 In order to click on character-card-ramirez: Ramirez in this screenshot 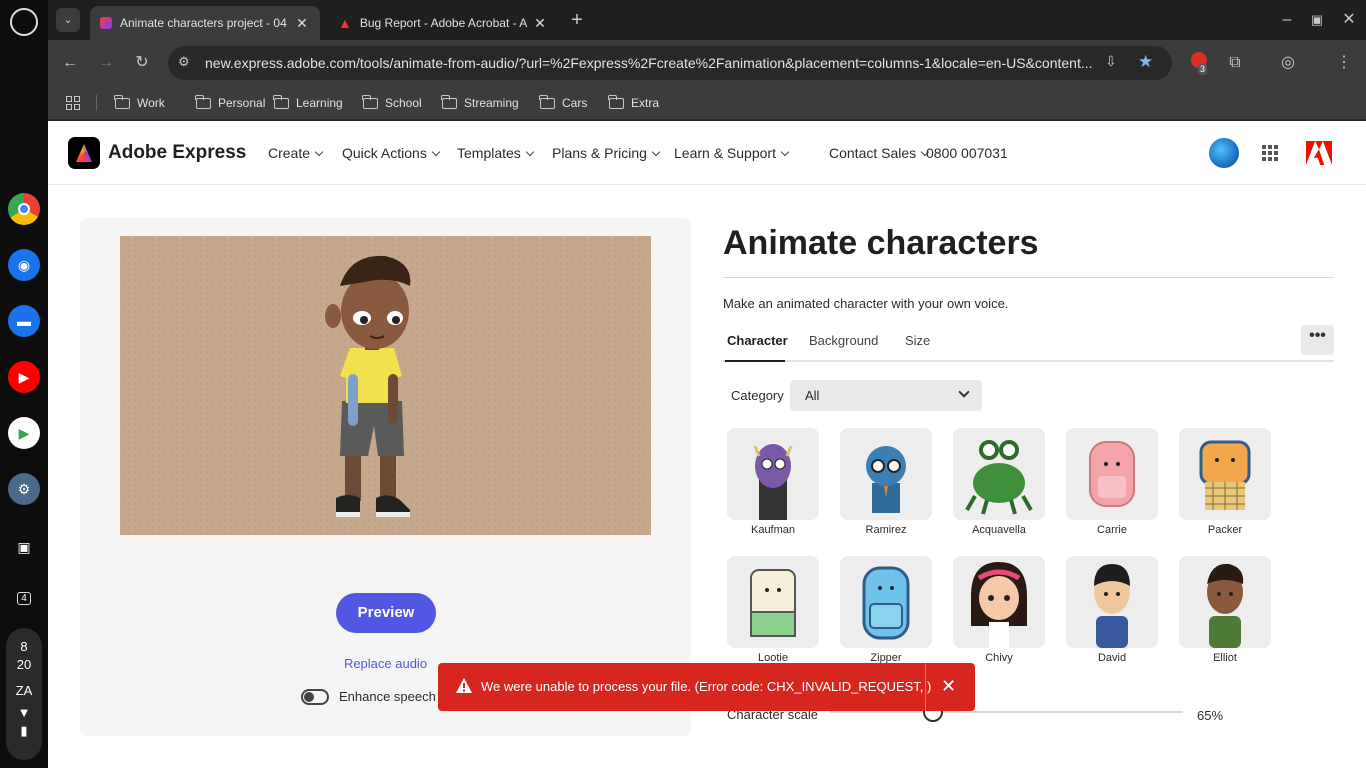, I will do `click(886, 482)`.